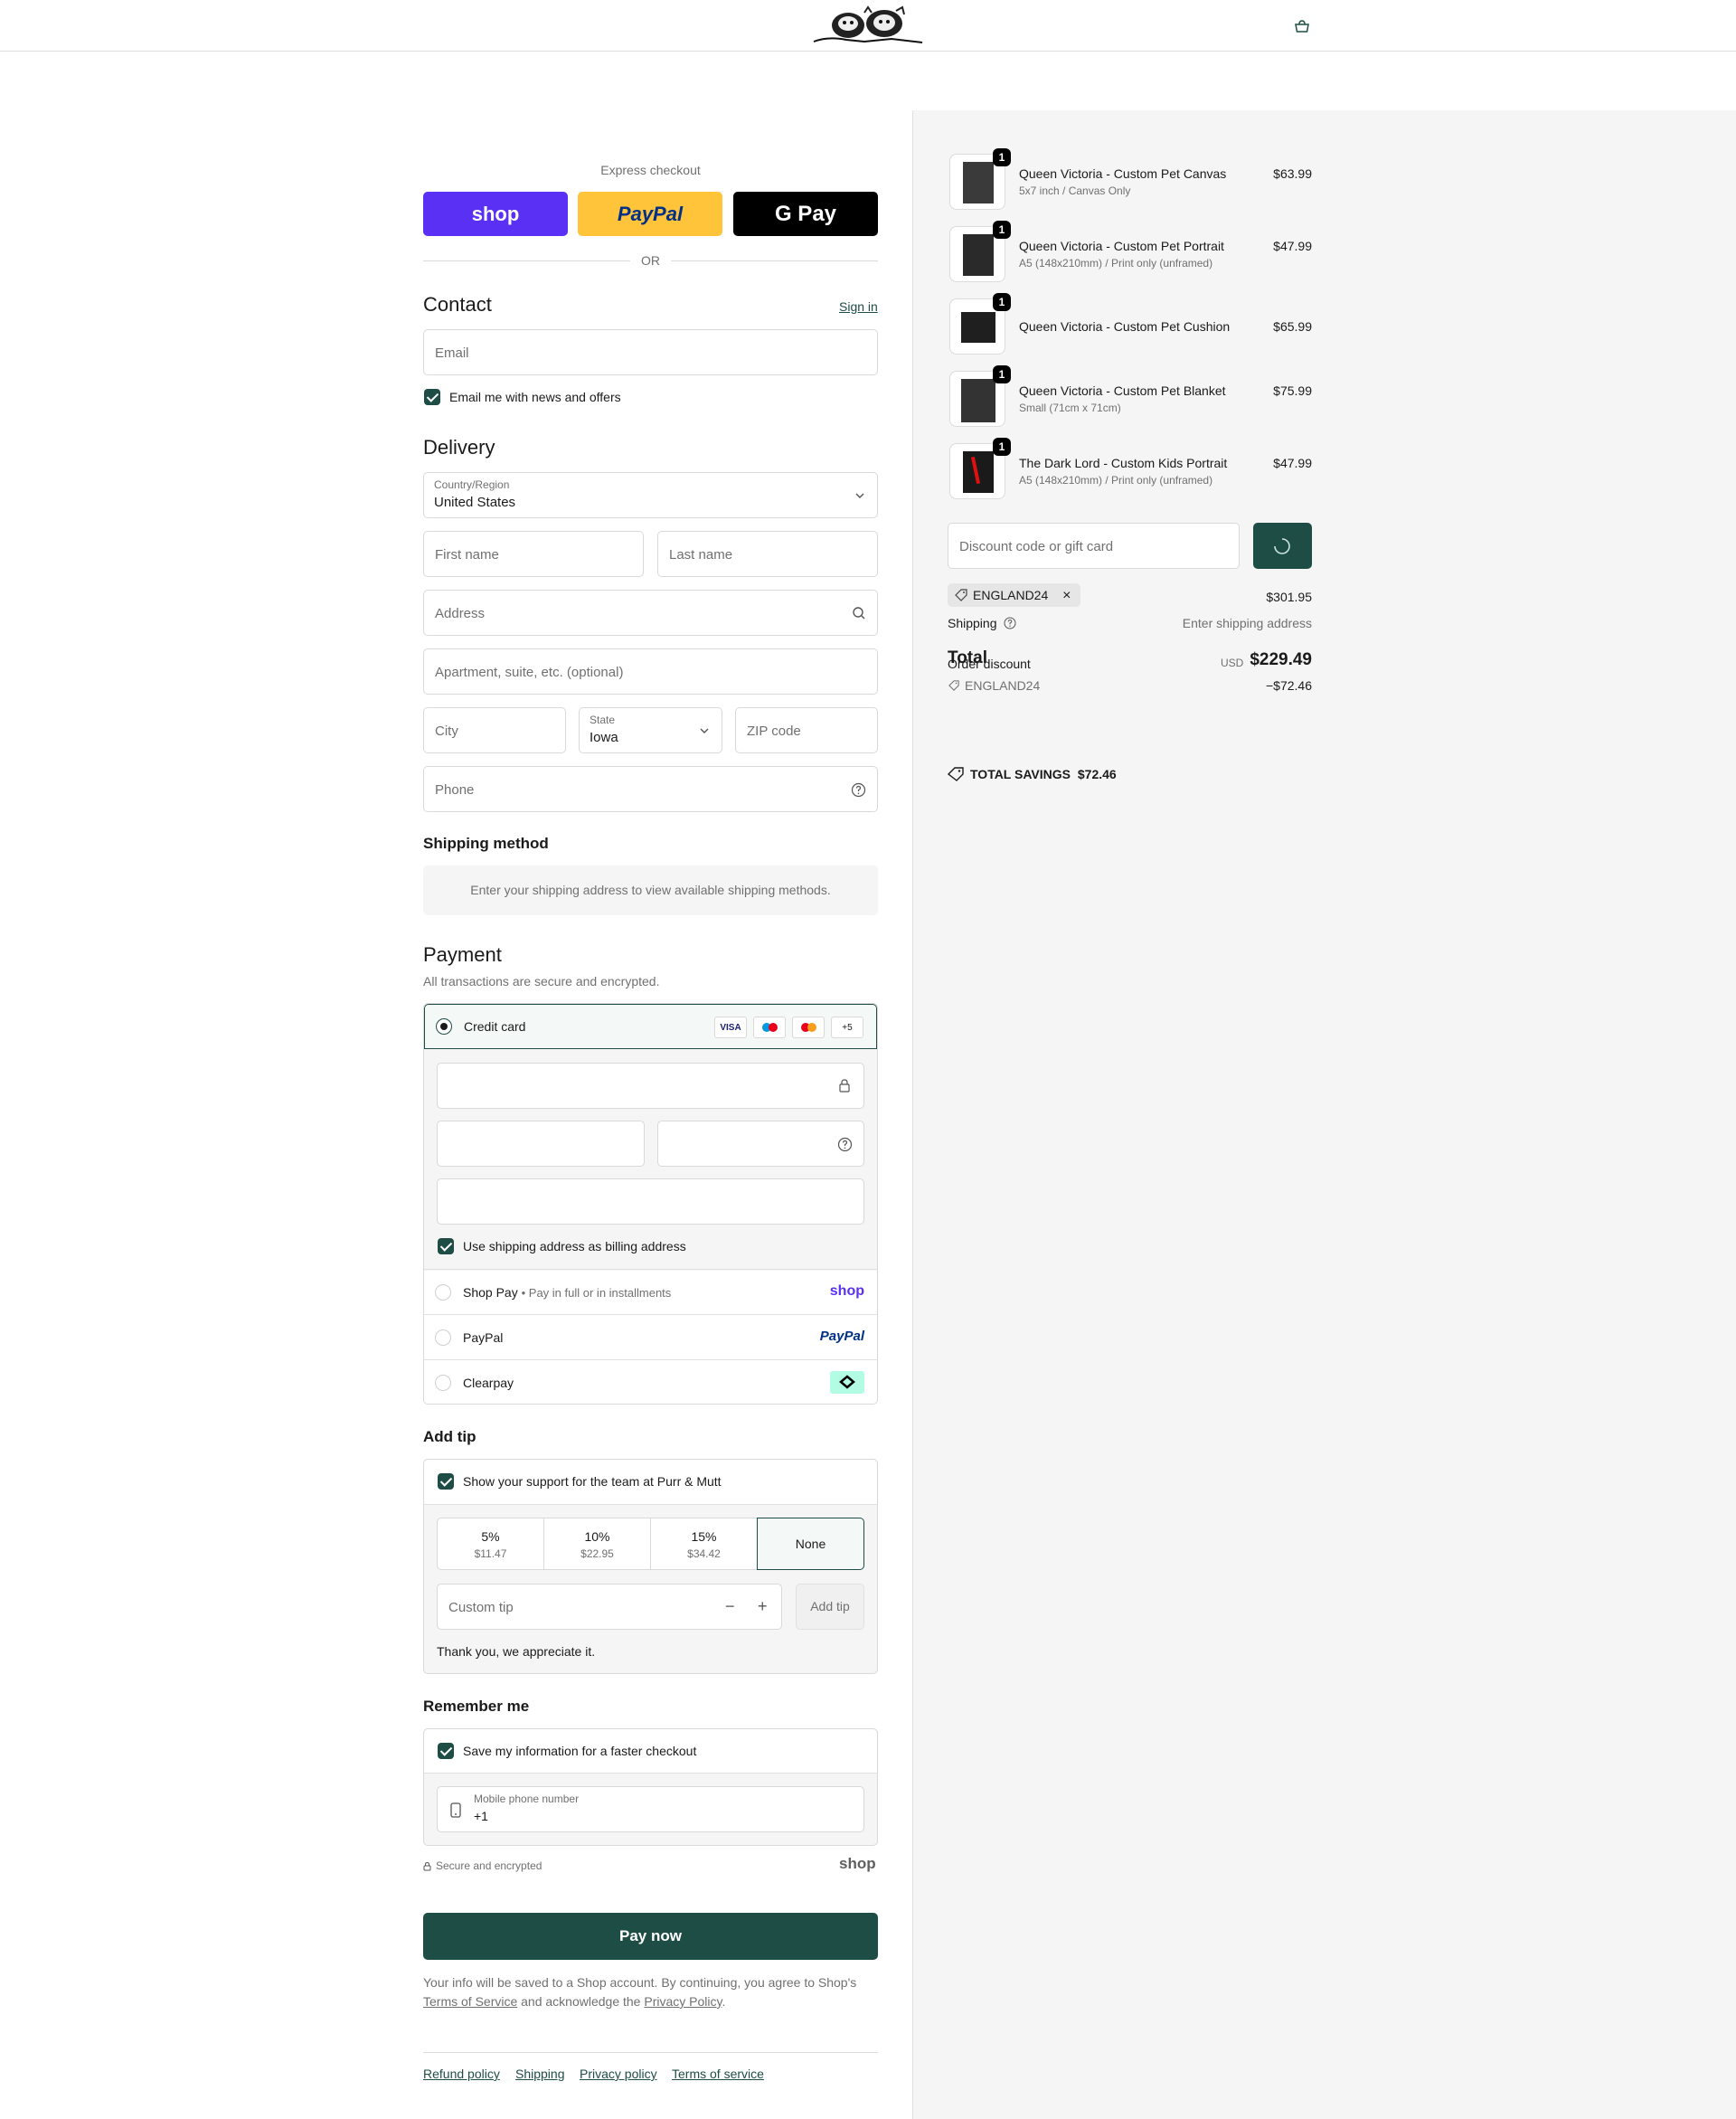 The height and width of the screenshot is (2119, 1736). Describe the element at coordinates (650, 352) in the screenshot. I see `email-field: Email` at that location.